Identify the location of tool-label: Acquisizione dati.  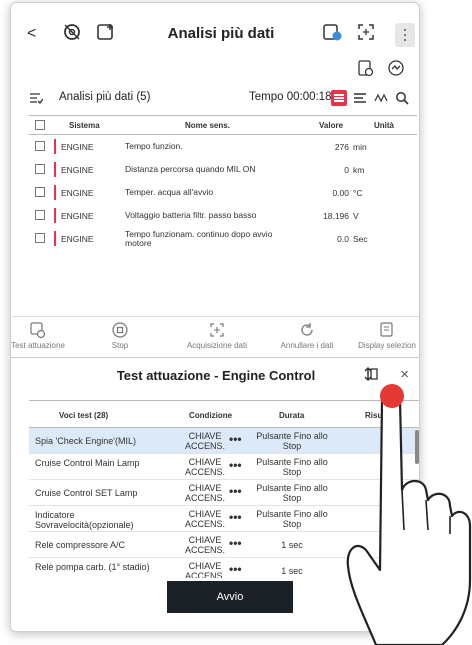
(217, 345).